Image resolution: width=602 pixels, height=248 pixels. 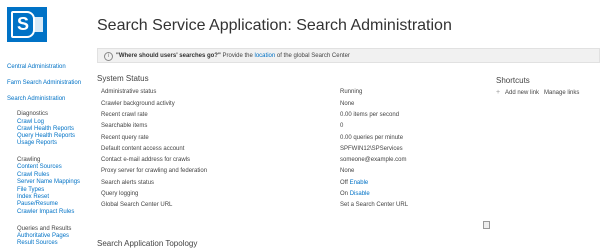 I want to click on nav-item-crawler-impact-rules: Crawler Impact Rules, so click(x=45, y=212).